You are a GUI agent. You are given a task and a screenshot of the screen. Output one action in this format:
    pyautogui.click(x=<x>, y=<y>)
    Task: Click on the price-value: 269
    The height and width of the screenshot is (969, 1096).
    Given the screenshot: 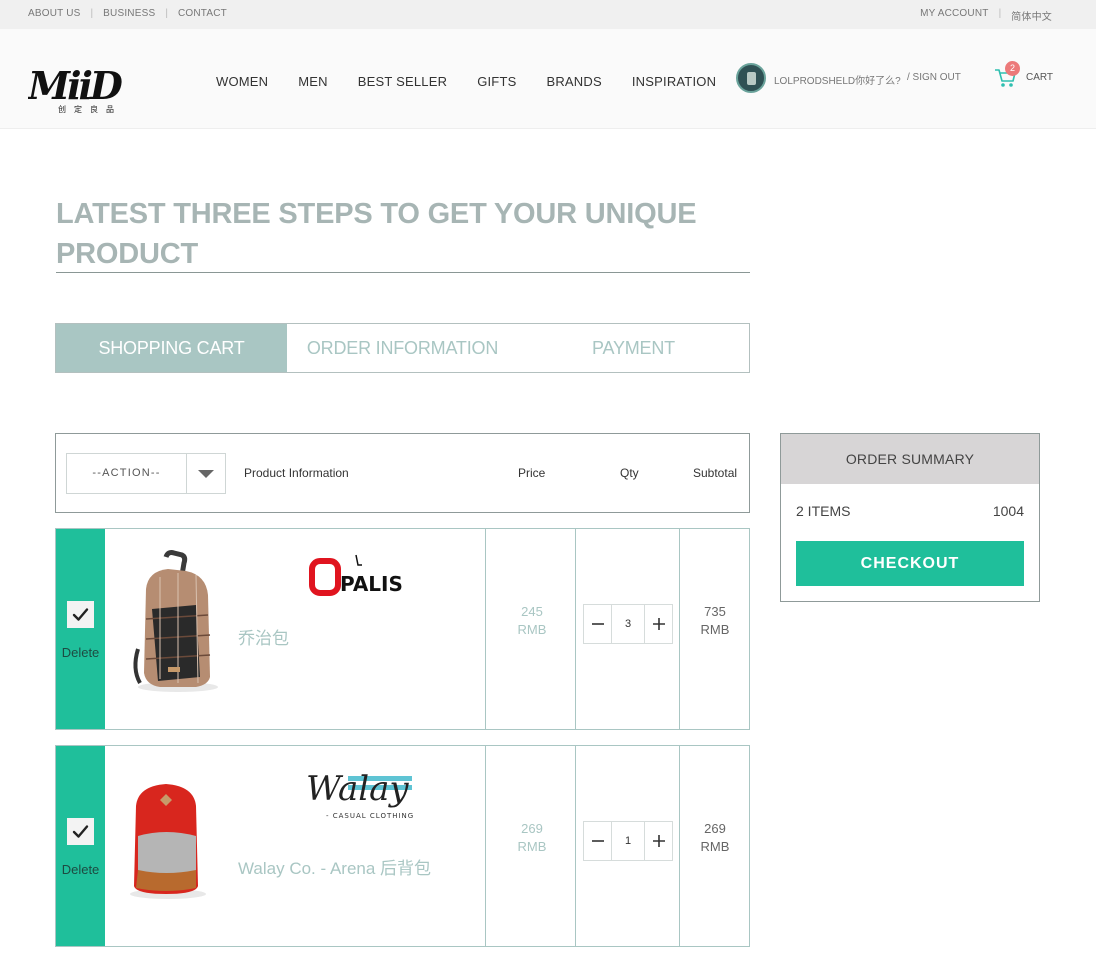 What is the action you would take?
    pyautogui.click(x=532, y=828)
    